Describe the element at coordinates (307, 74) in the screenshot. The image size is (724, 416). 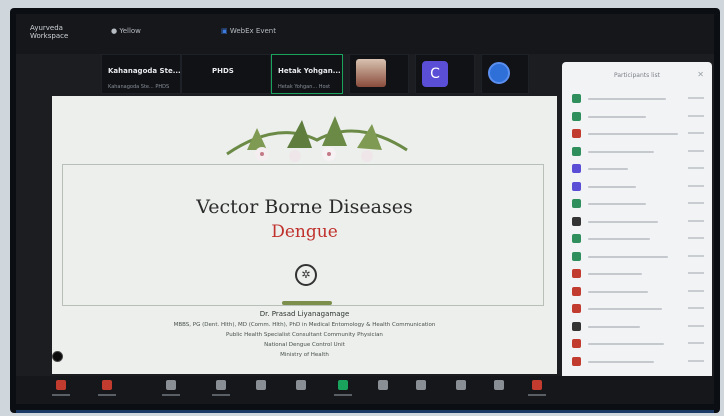
I see `active-speaker-tile: Hetak Yohgan... Hetak Yohgan... Host` at that location.